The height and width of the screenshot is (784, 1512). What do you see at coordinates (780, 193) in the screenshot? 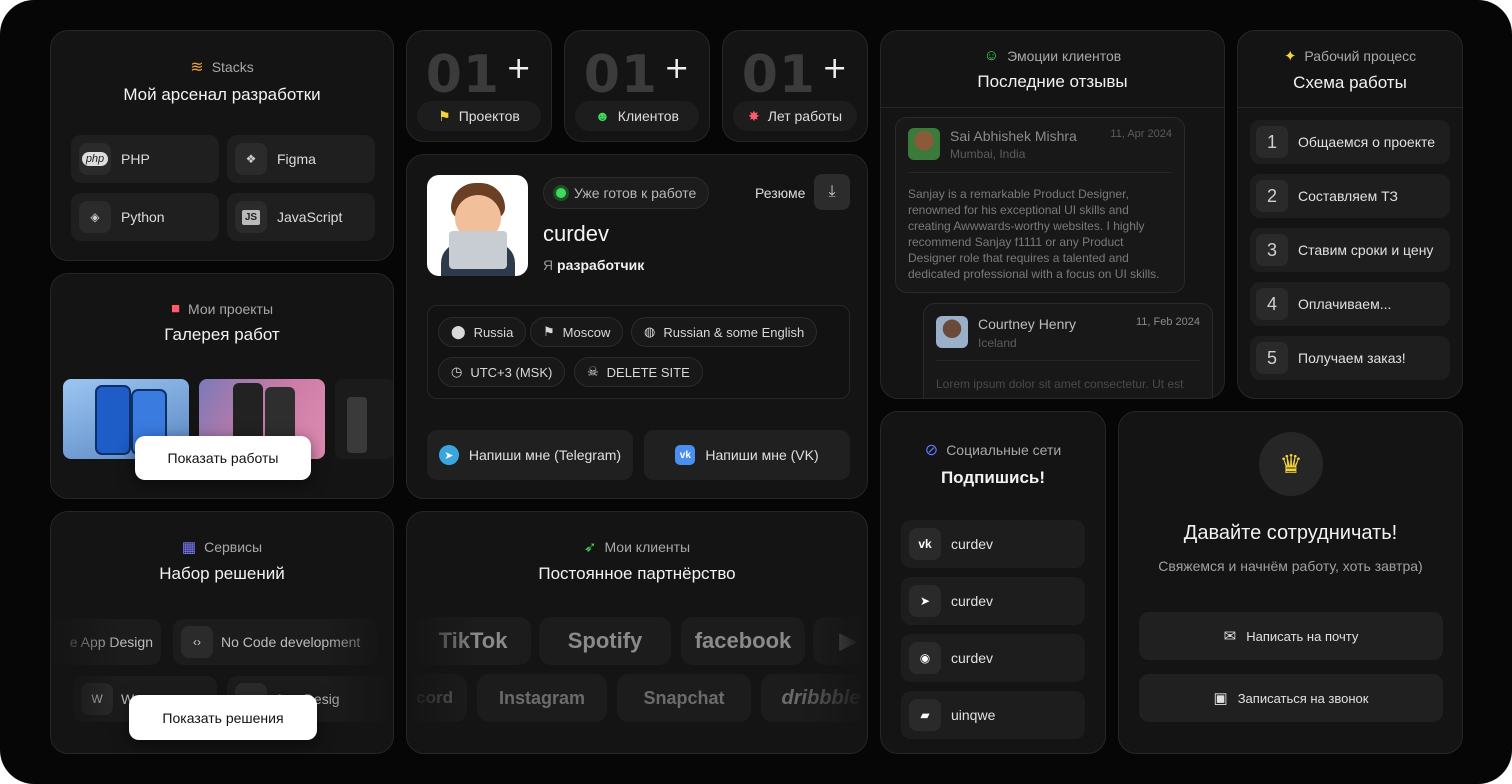
I see `resume-label: Резюме` at bounding box center [780, 193].